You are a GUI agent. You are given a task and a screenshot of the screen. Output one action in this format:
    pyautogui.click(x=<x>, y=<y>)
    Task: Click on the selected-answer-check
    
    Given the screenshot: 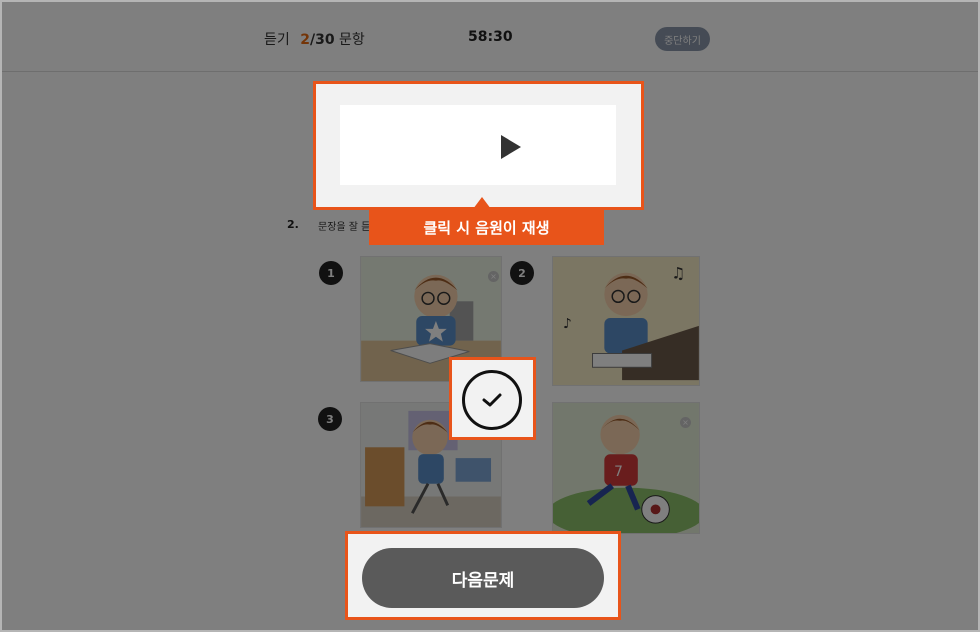 What is the action you would take?
    pyautogui.click(x=492, y=400)
    